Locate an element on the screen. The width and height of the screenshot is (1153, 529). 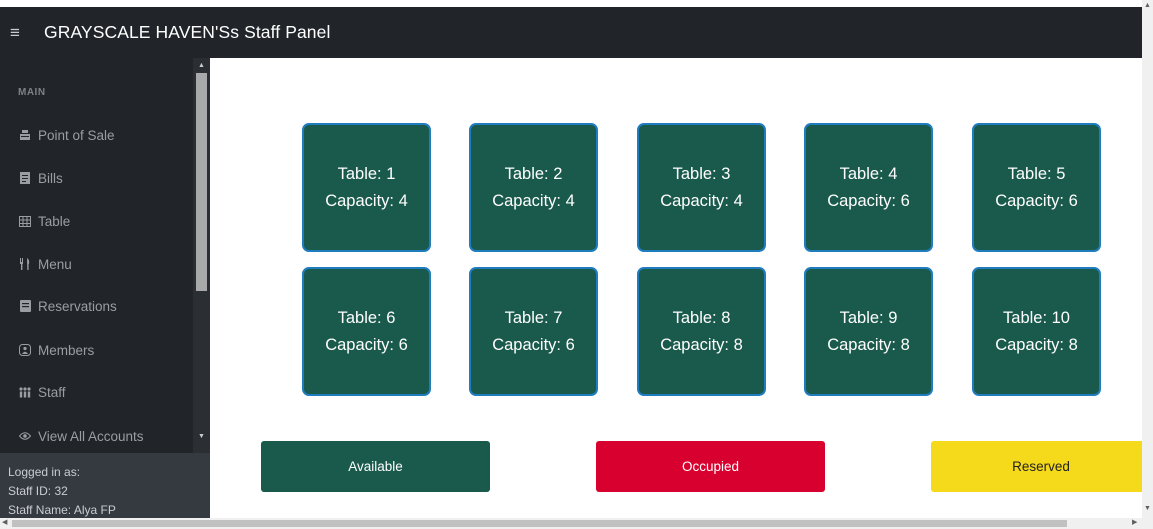
sidebar-heading: MAIN is located at coordinates (32, 92).